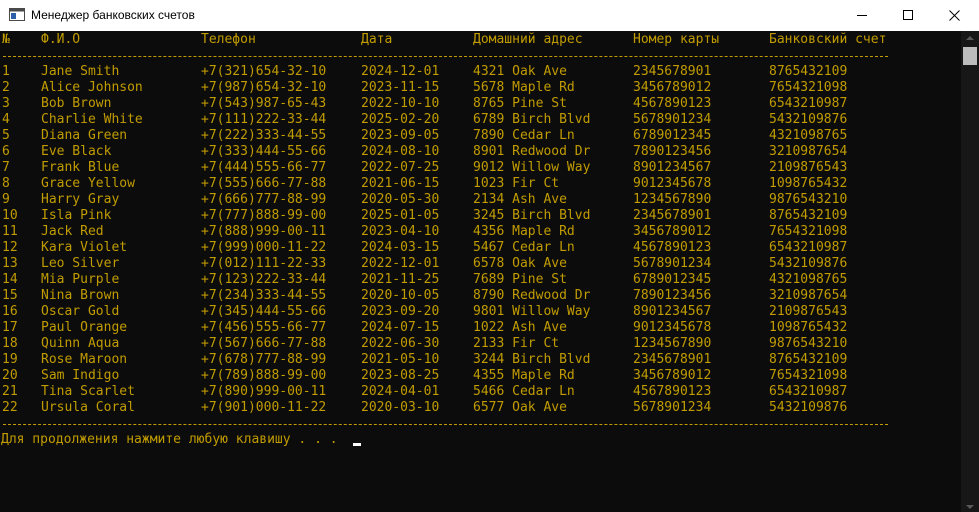  I want to click on row-date: 2024-04-01, so click(400, 391).